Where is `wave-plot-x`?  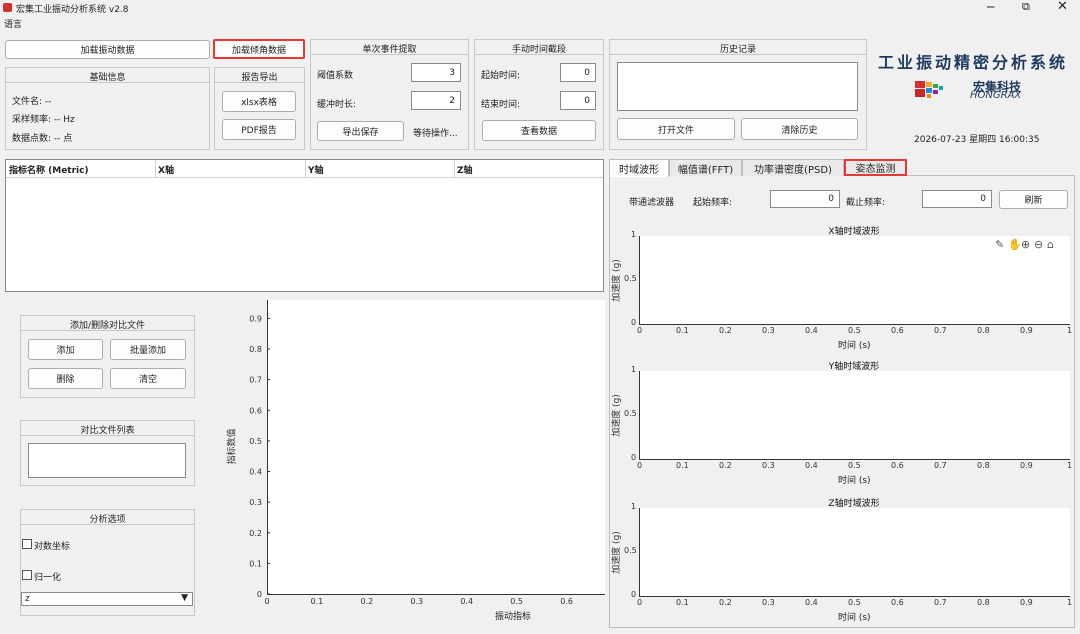 wave-plot-x is located at coordinates (854, 280).